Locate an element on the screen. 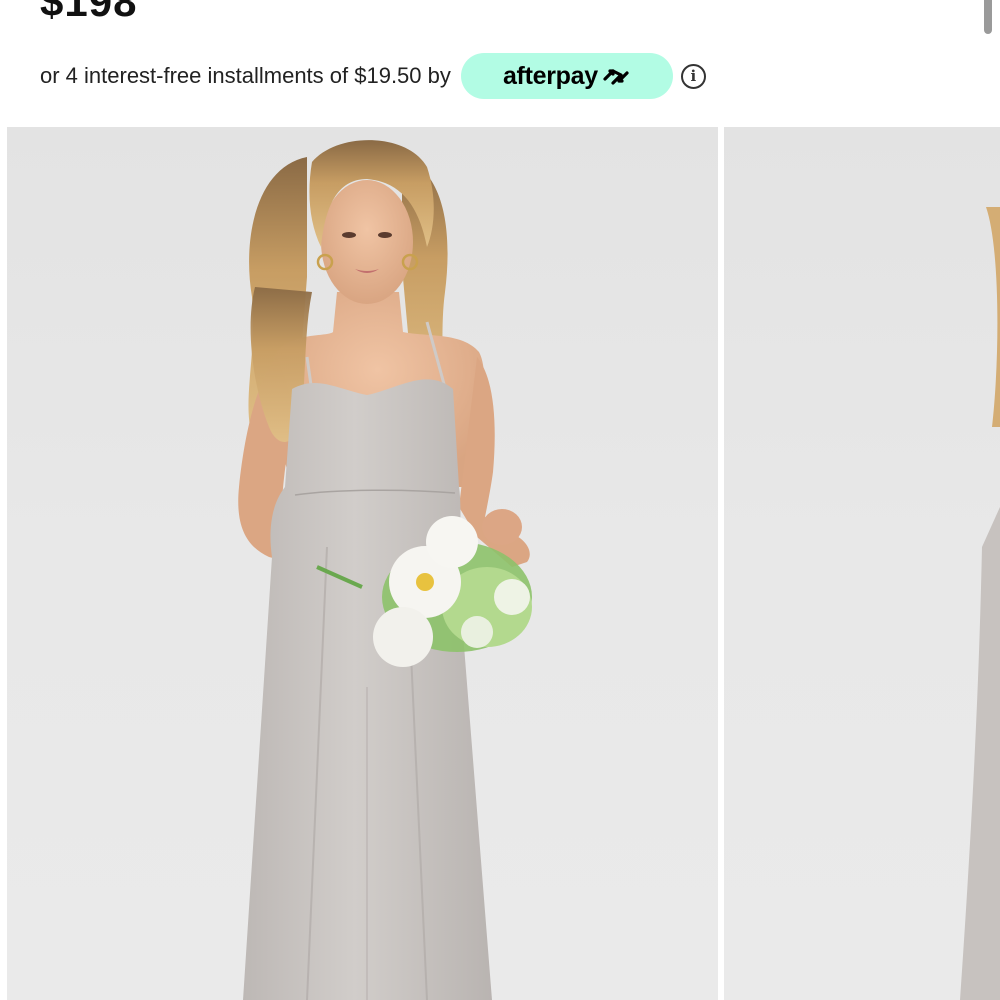 The image size is (1000, 1000). afterpay-arrows-icon is located at coordinates (616, 77).